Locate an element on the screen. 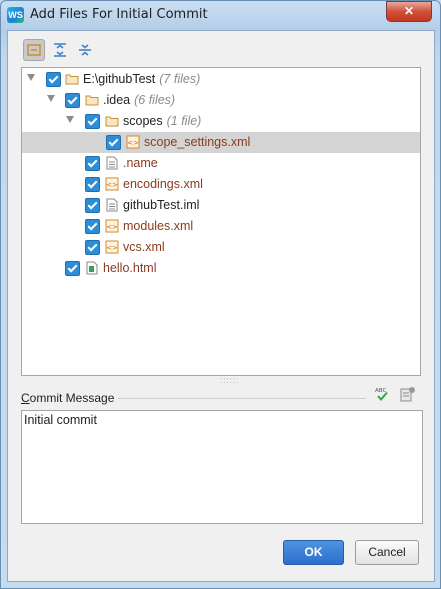 This screenshot has height=589, width=441. file-count: (7 files) is located at coordinates (180, 79).